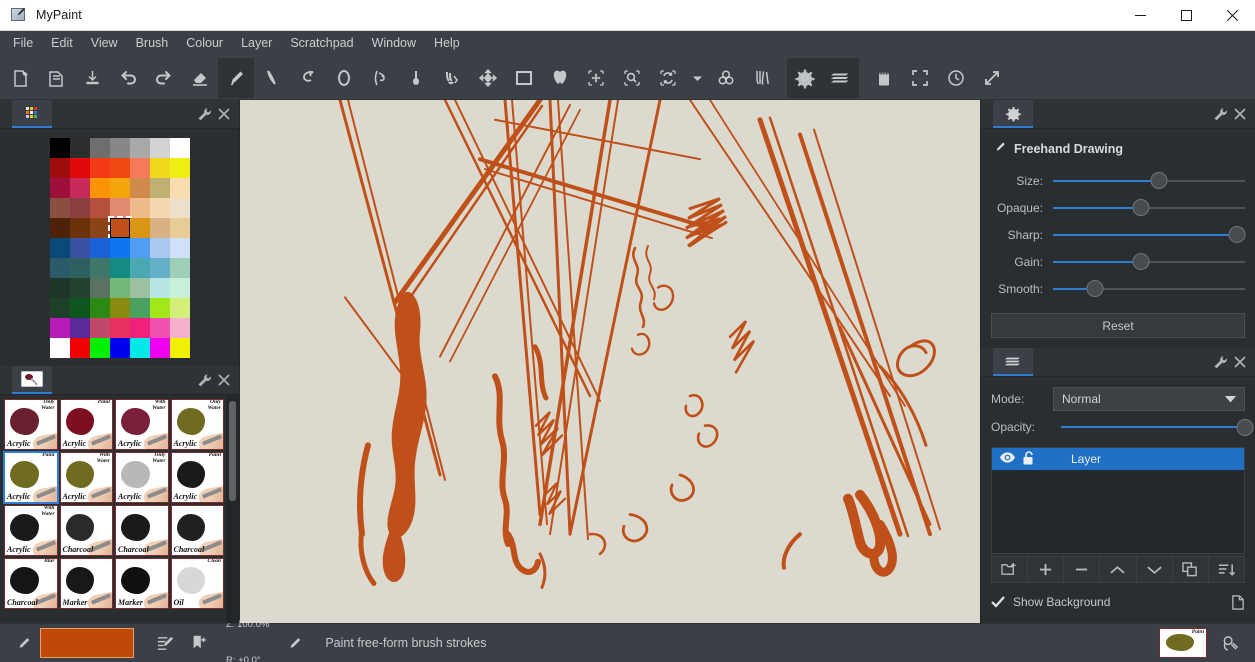  I want to click on undo-icon, so click(128, 78).